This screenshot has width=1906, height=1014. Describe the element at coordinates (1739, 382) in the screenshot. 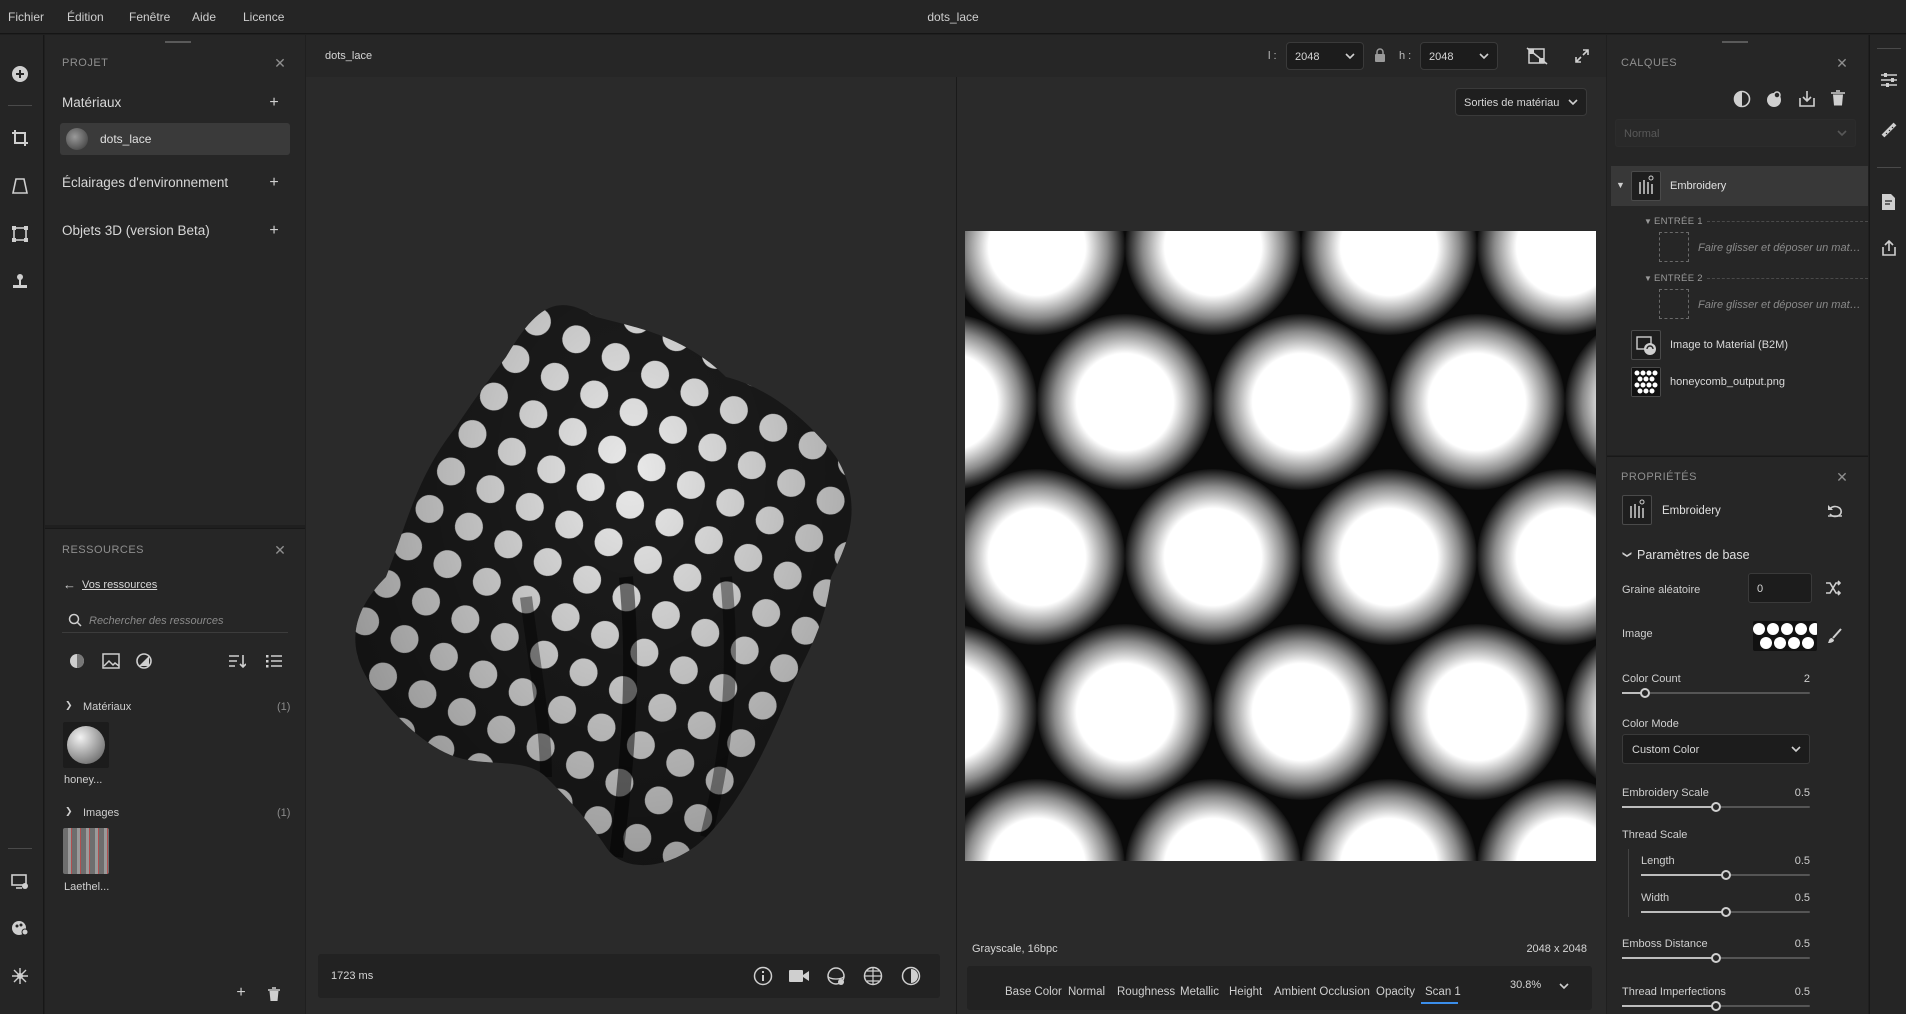

I see `layer-honeycomb: honeycomb_output.png` at that location.